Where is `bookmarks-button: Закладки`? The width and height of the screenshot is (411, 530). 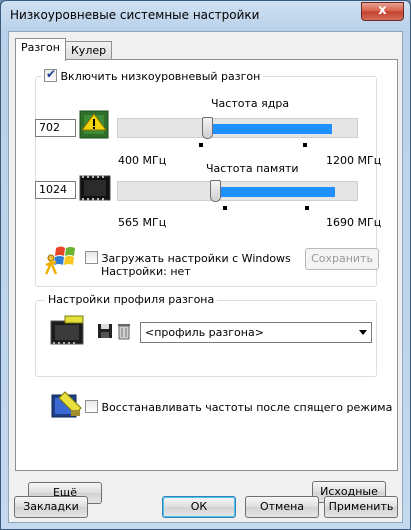 bookmarks-button: Закладки is located at coordinates (51, 507).